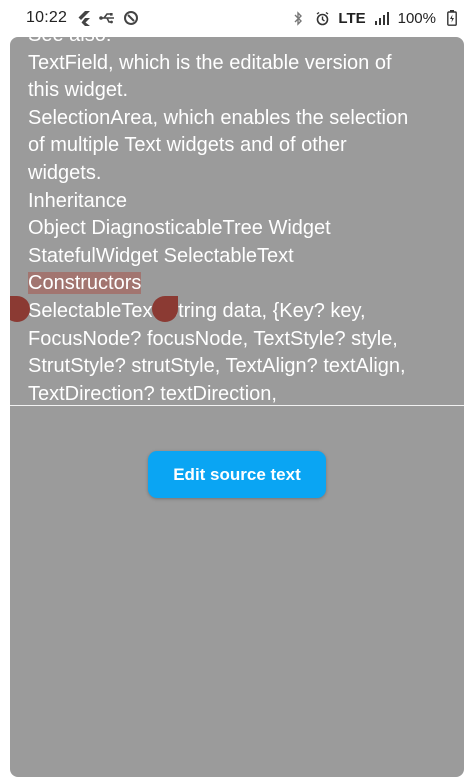 This screenshot has width=474, height=782. I want to click on battery-percent: 100%, so click(416, 18).